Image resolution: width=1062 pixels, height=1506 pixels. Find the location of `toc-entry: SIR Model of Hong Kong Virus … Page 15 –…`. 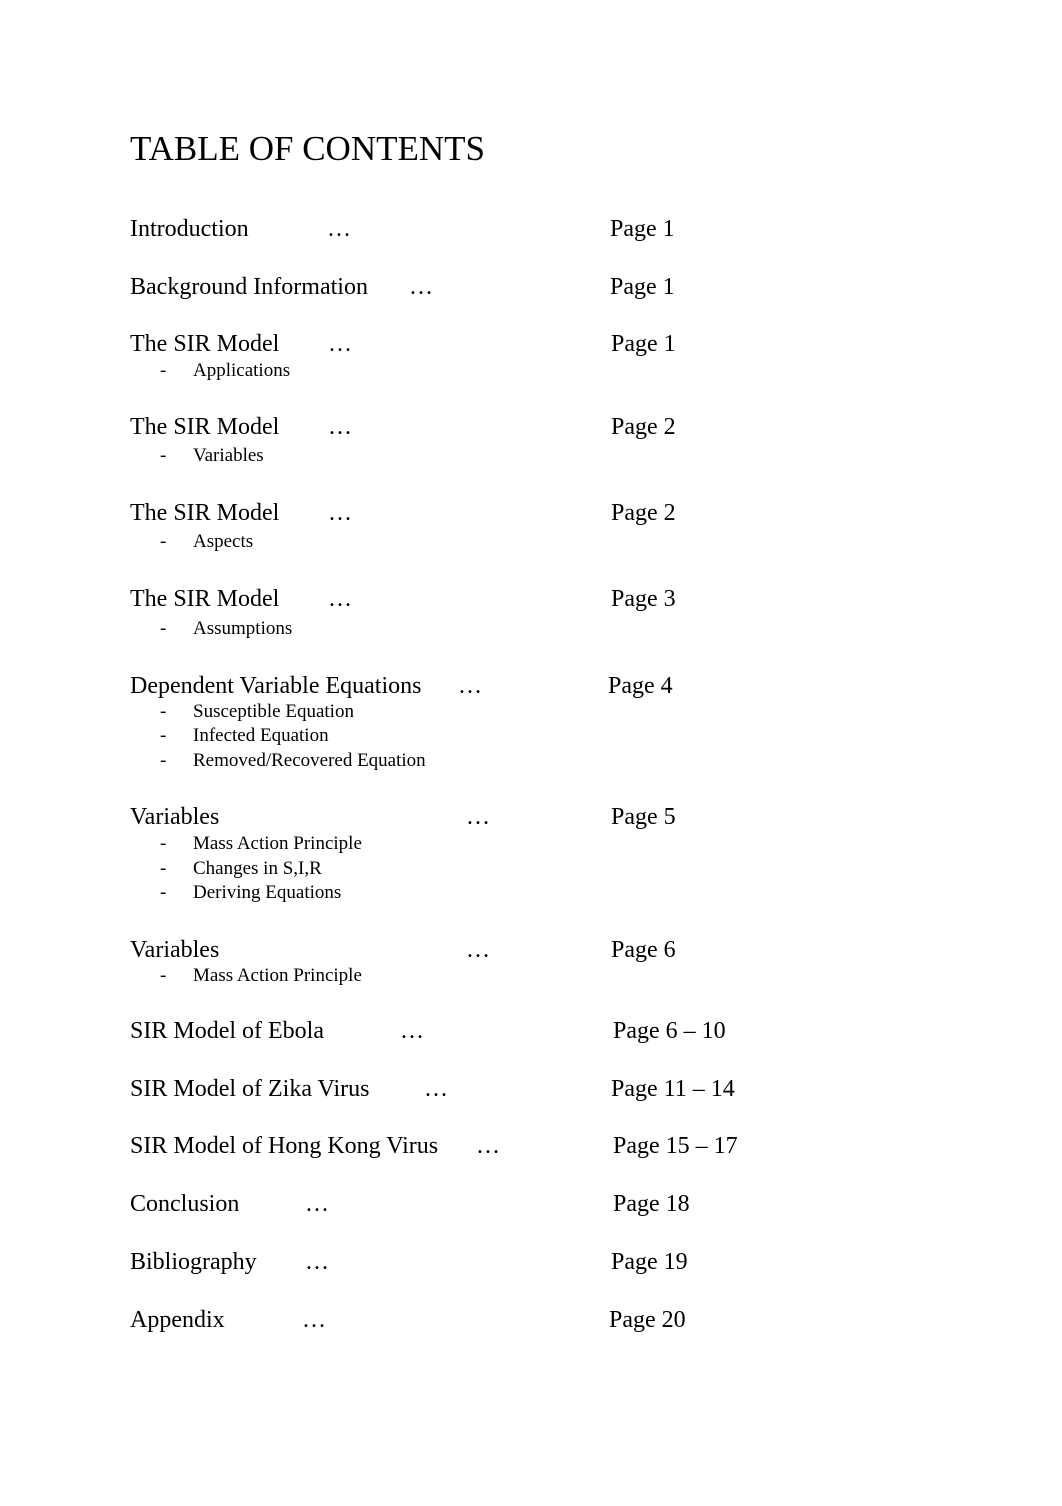

toc-entry: SIR Model of Hong Kong Virus … Page 15 –… is located at coordinates (531, 1146).